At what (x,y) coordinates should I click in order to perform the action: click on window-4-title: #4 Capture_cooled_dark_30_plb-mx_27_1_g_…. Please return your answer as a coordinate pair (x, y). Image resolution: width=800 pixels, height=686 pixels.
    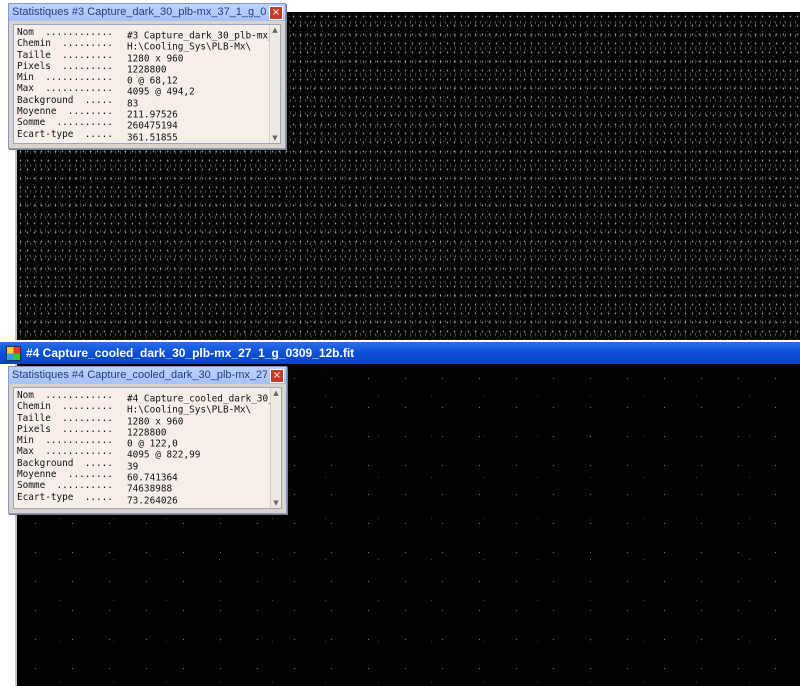
    Looking at the image, I should click on (190, 353).